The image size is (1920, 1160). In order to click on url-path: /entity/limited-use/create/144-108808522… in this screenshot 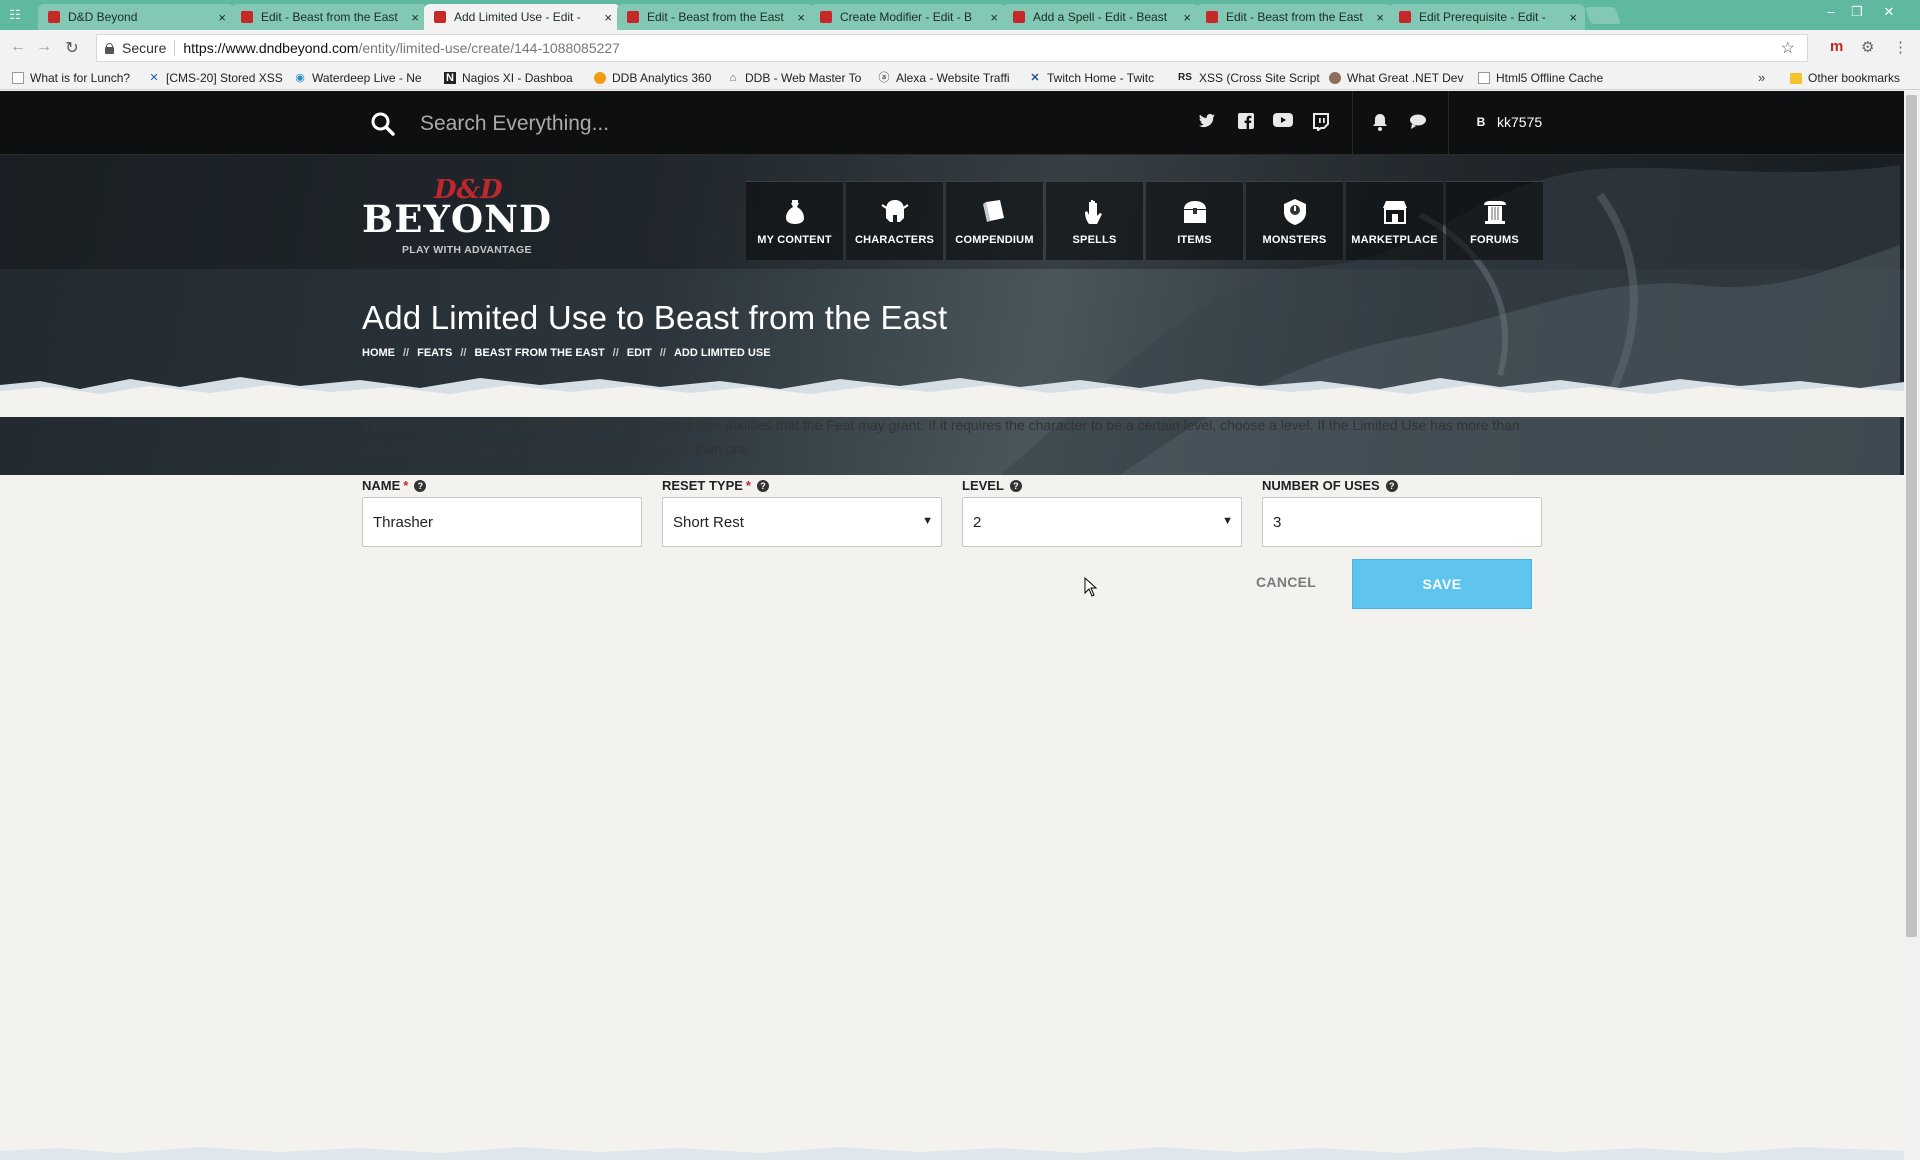, I will do `click(489, 48)`.